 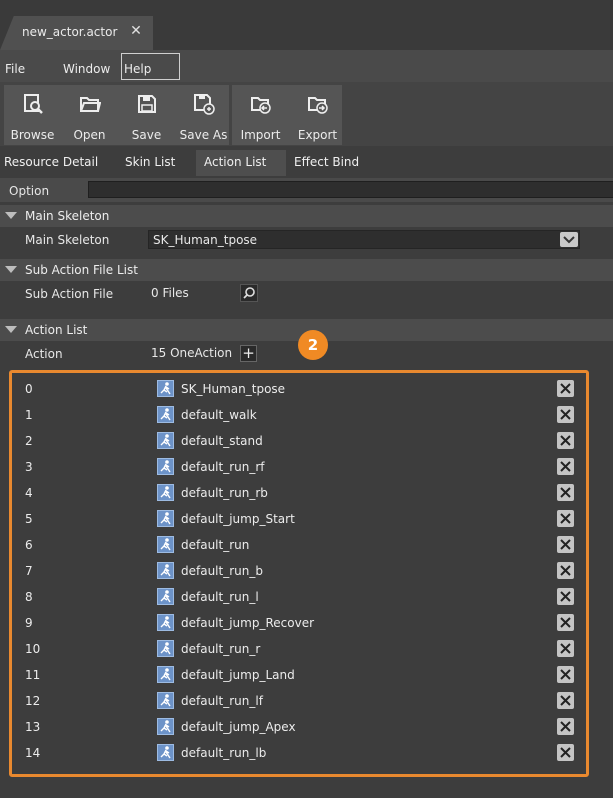 What do you see at coordinates (89, 115) in the screenshot?
I see `open-button: Open` at bounding box center [89, 115].